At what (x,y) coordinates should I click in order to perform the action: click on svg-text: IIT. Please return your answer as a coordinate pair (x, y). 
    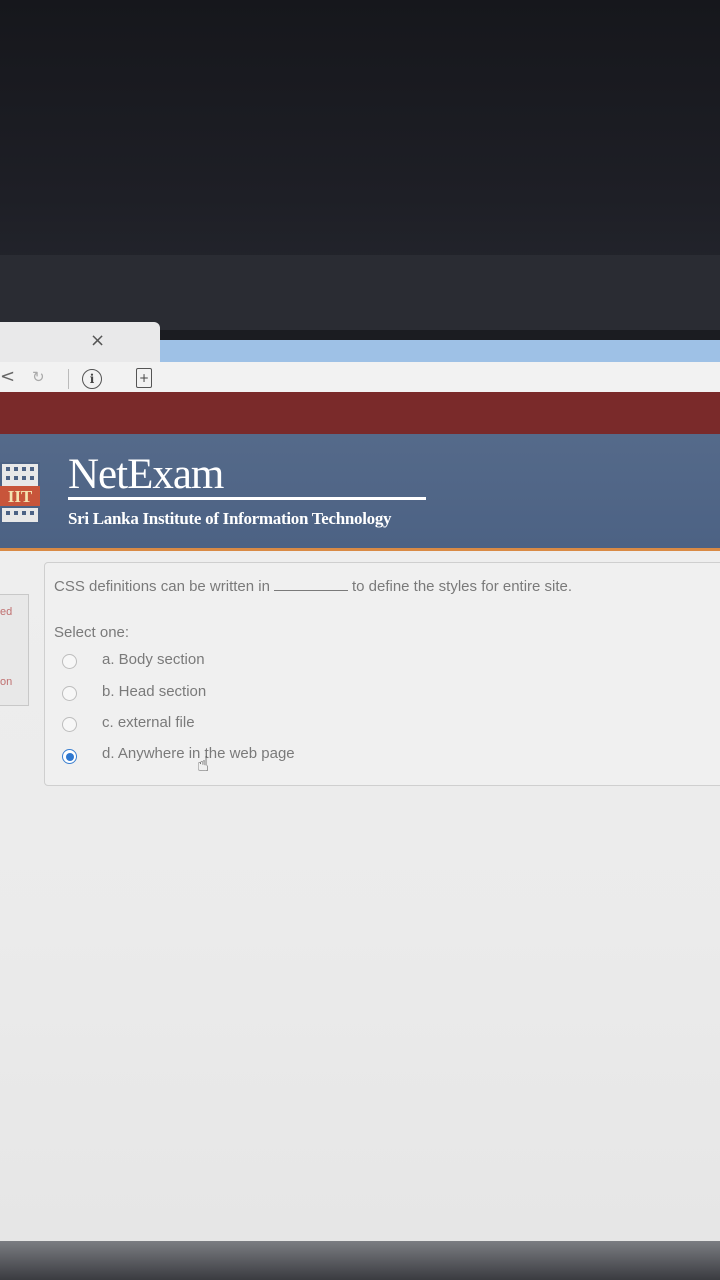
    Looking at the image, I should click on (20, 496).